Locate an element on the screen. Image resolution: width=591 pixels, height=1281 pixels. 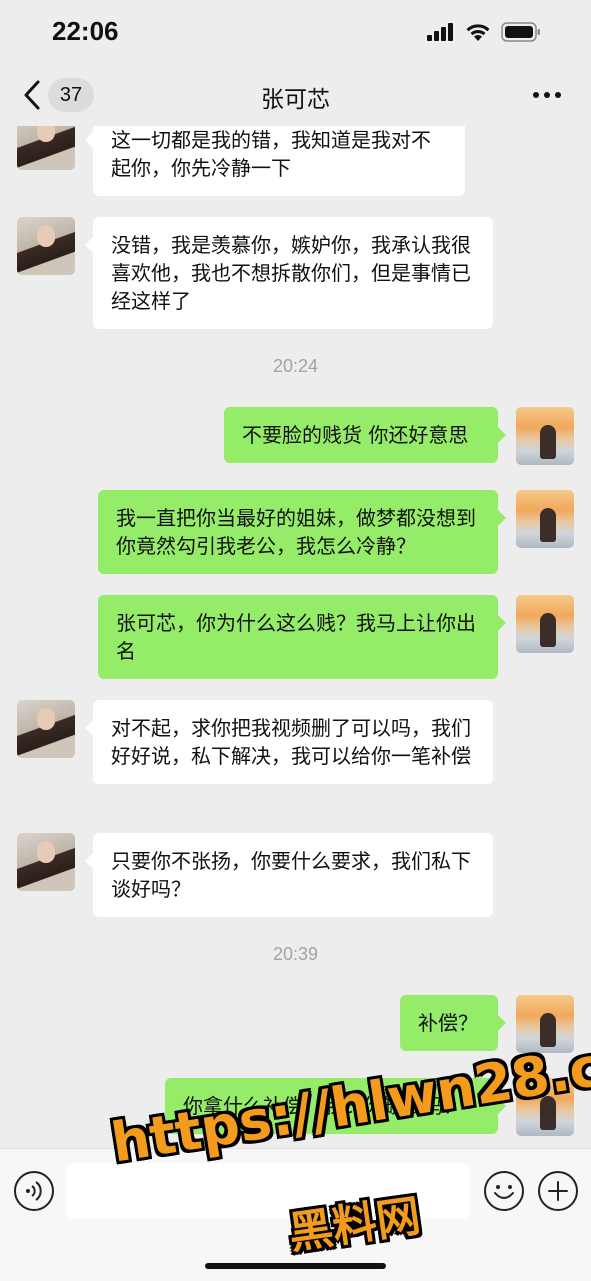
message-bubble-incoming: 只要你不张扬，你要什么要求，我们私下谈好吗？ is located at coordinates (289, 875).